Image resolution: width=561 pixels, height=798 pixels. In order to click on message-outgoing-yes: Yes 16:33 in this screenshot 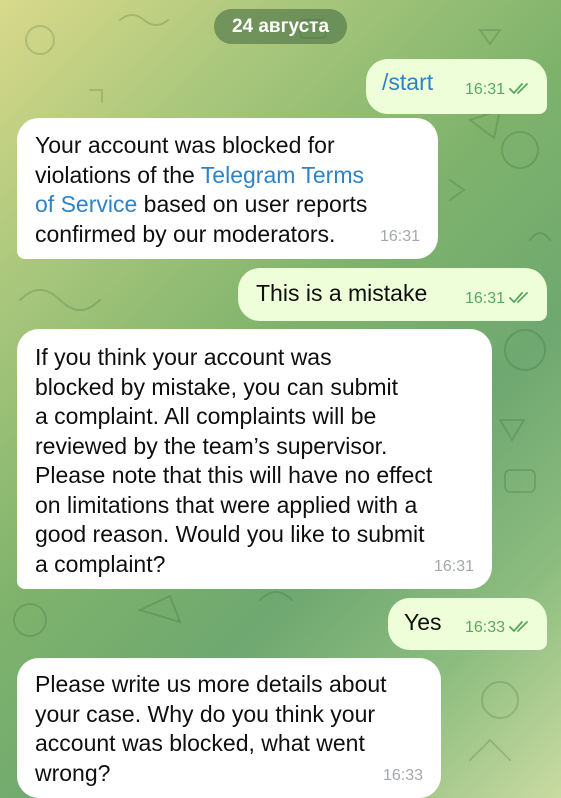, I will do `click(467, 624)`.